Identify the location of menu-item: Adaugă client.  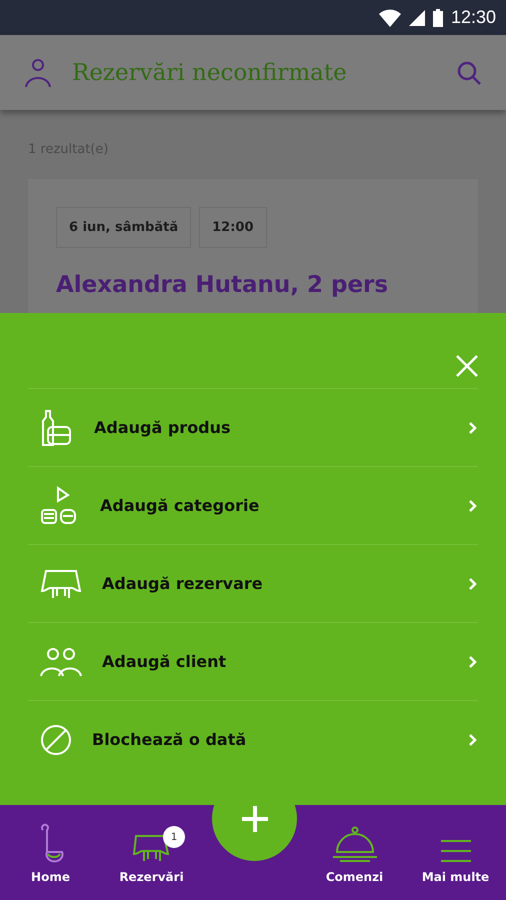
(253, 661).